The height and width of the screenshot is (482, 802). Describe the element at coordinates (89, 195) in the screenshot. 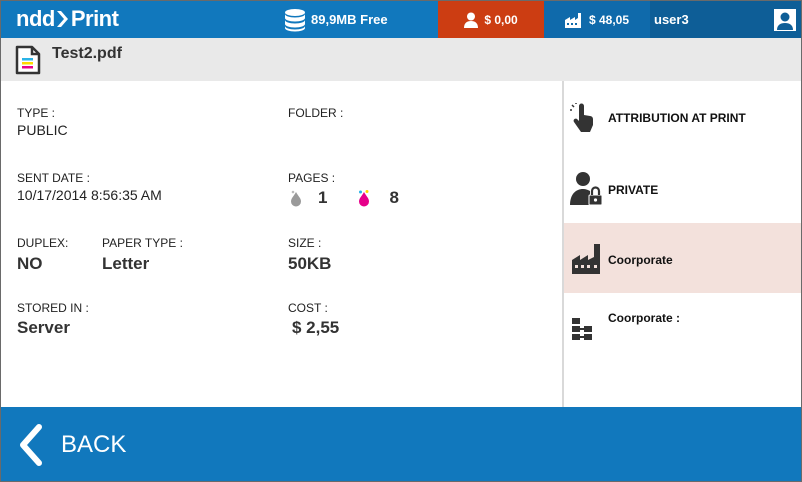

I see `sent-date-value: 10/17/2014 8:56:35 AM` at that location.